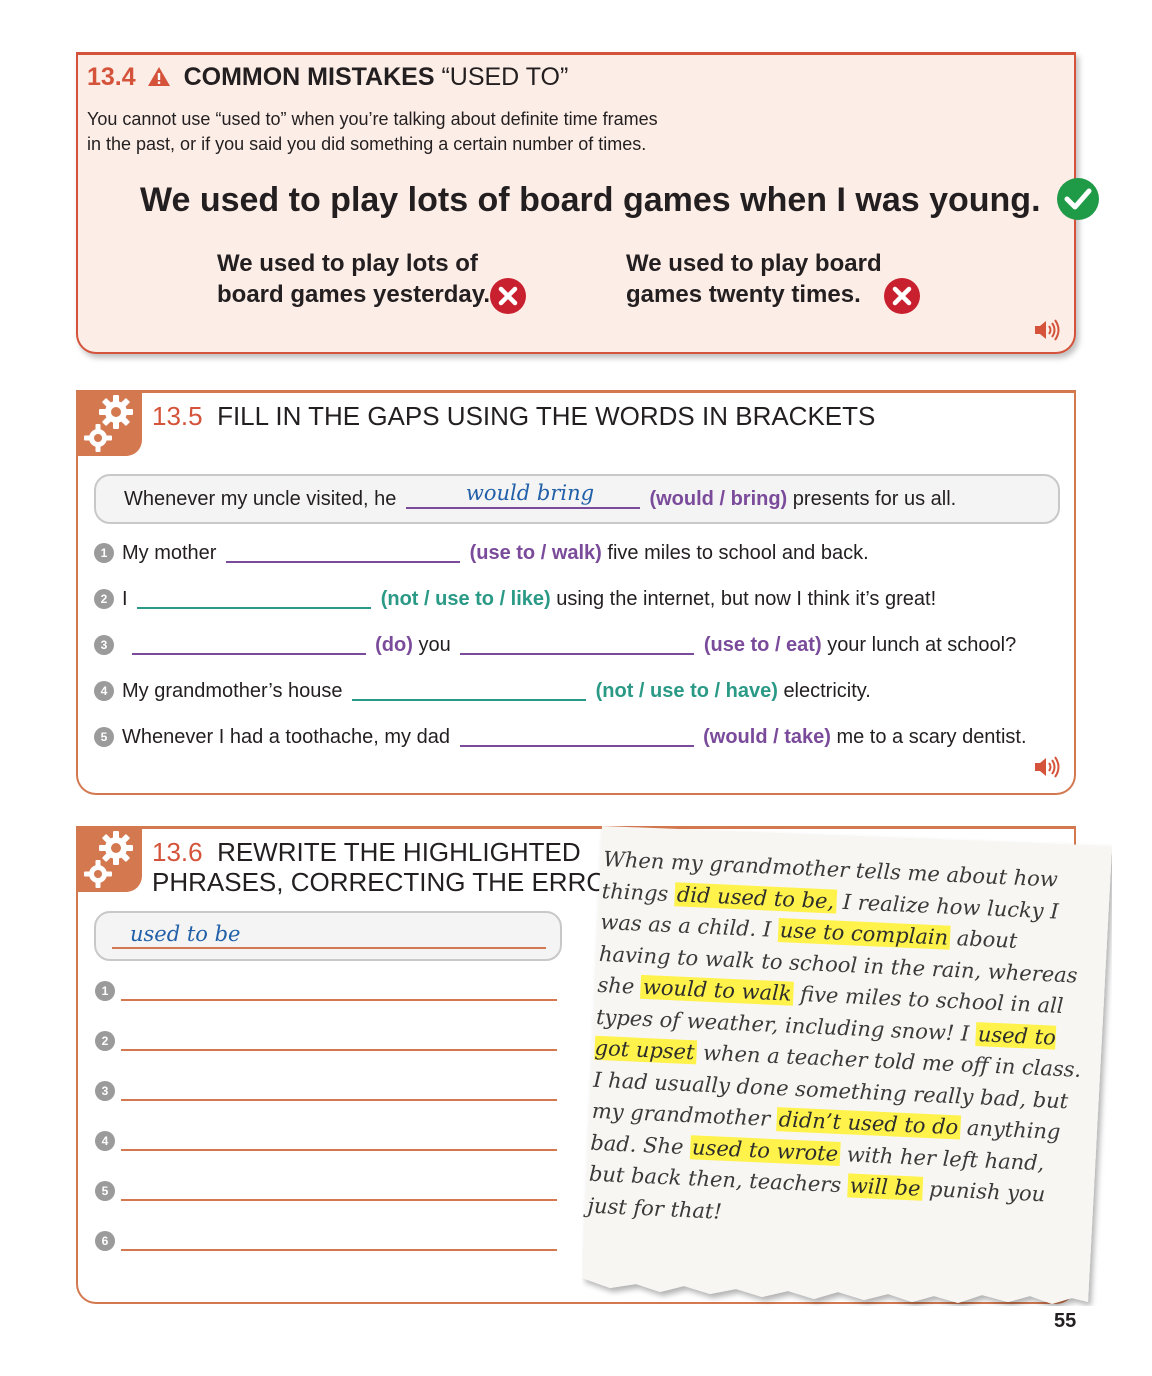  I want to click on sentence-text: presents for us all., so click(874, 499).